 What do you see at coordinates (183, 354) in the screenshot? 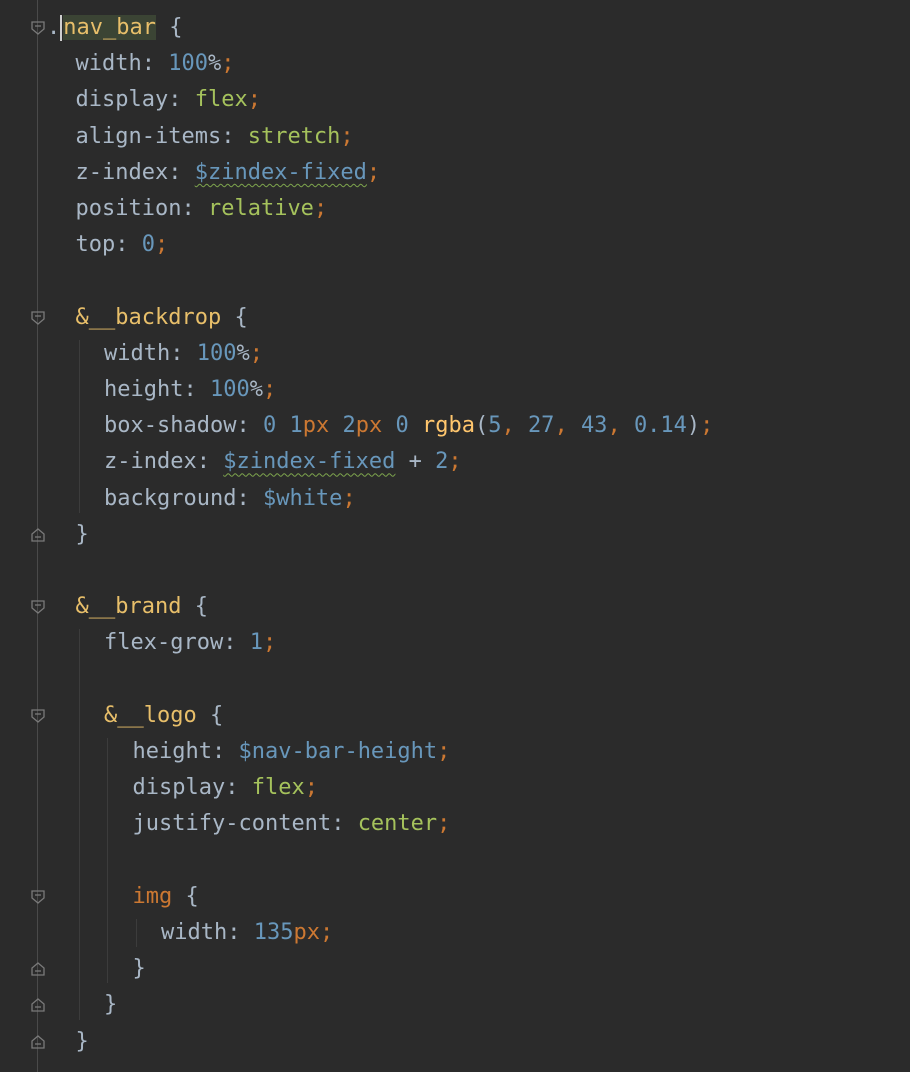
I see `code-text: width: 100%;` at bounding box center [183, 354].